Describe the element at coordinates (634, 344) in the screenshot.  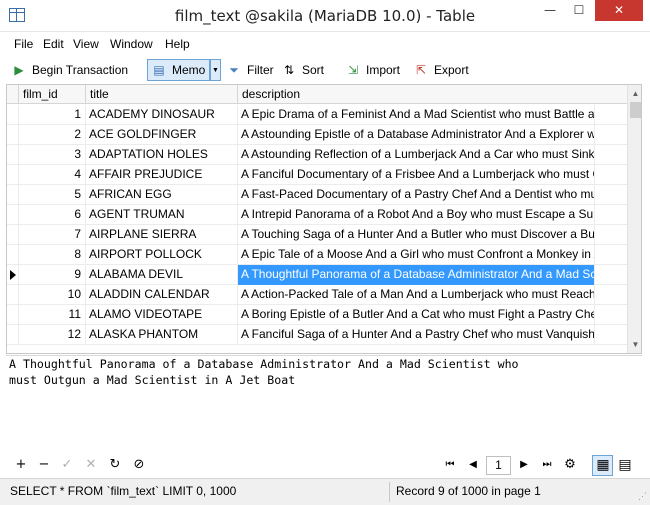
I see `scroll-down-arrow-icon: ▼` at that location.